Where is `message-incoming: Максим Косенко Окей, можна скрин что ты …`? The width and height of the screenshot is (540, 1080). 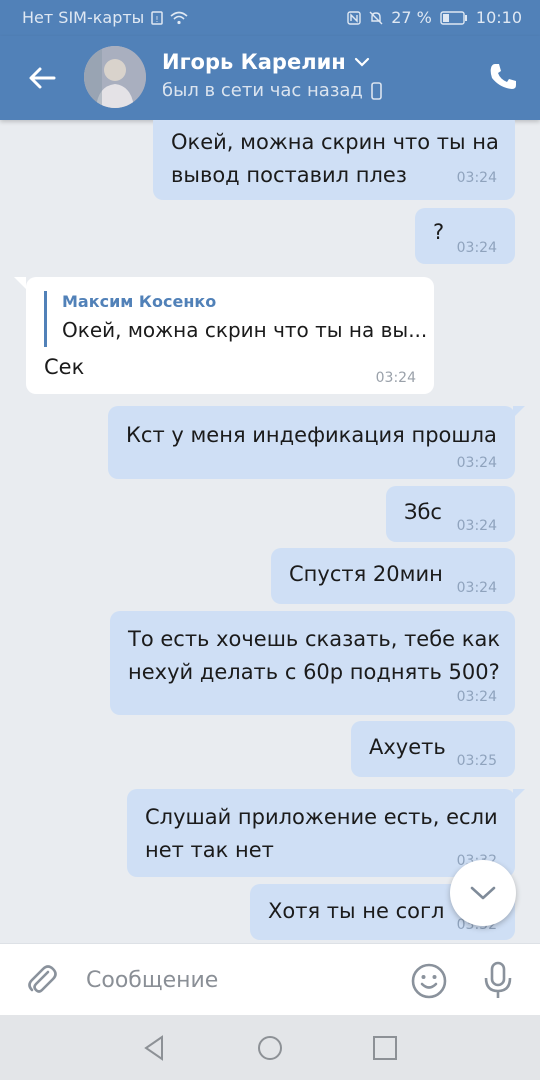 message-incoming: Максим Косенко Окей, можна скрин что ты … is located at coordinates (224, 335).